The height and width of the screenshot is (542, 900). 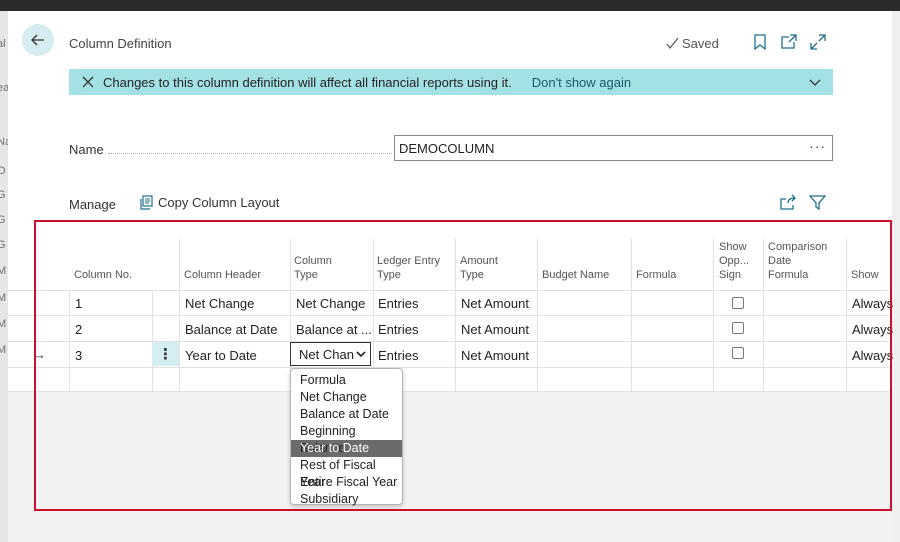 I want to click on dropdown-option: Rest of Fiscal Year, so click(x=346, y=473).